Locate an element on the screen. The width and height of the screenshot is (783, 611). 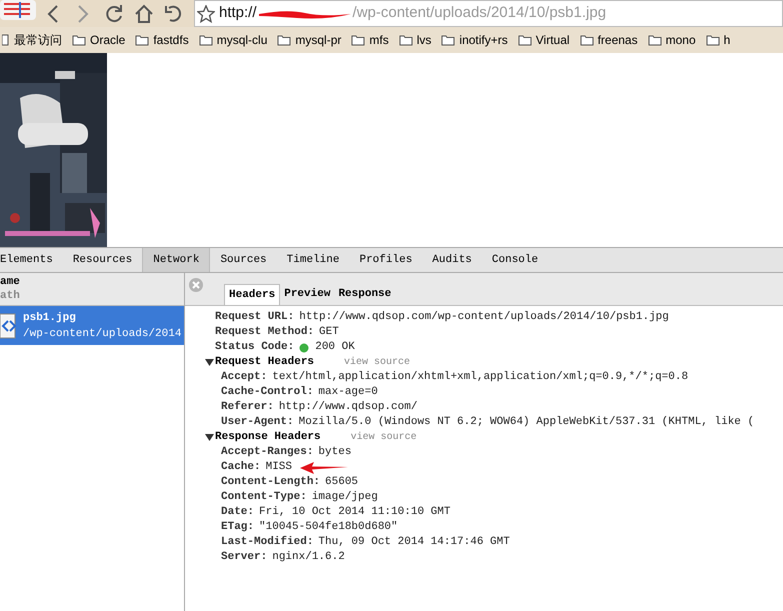
devtools-tab: Timeline is located at coordinates (313, 260).